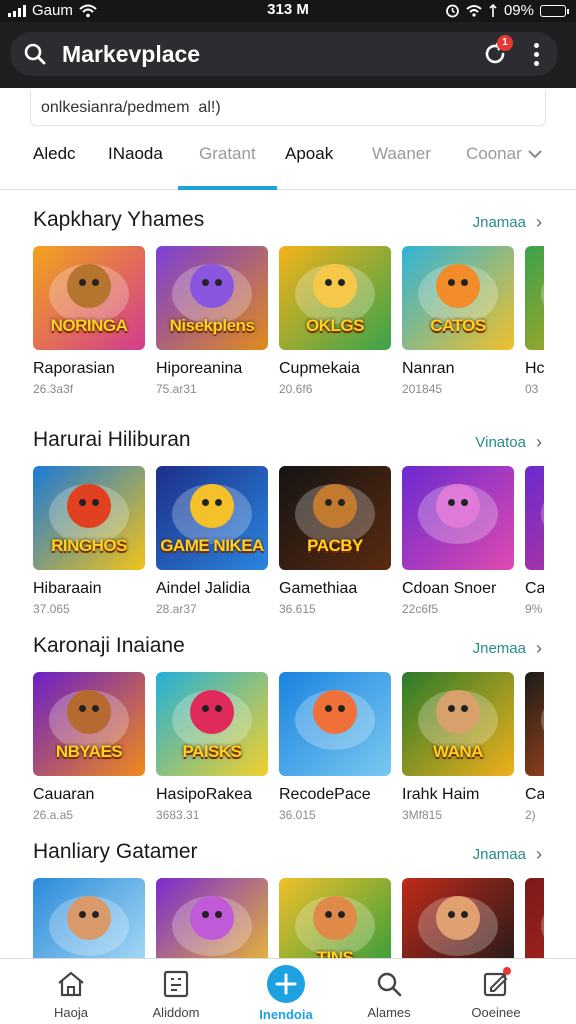 This screenshot has height=1024, width=576. I want to click on game-card: Ca 9%, so click(534, 541).